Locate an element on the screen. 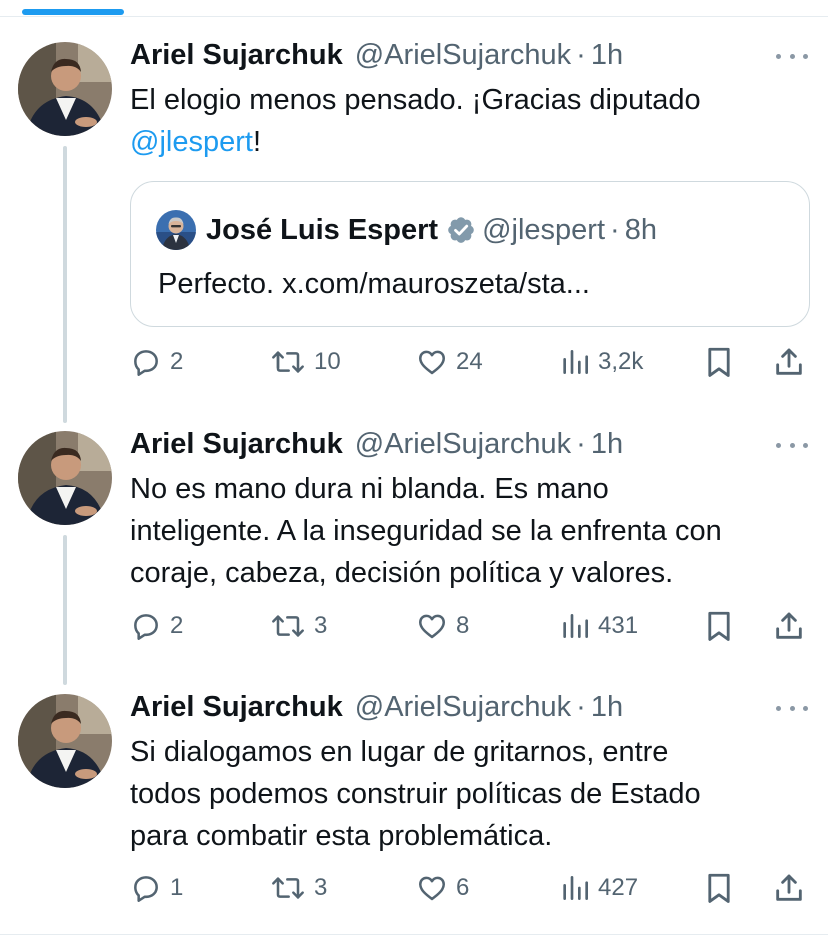  views-count: 3,2k is located at coordinates (621, 361).